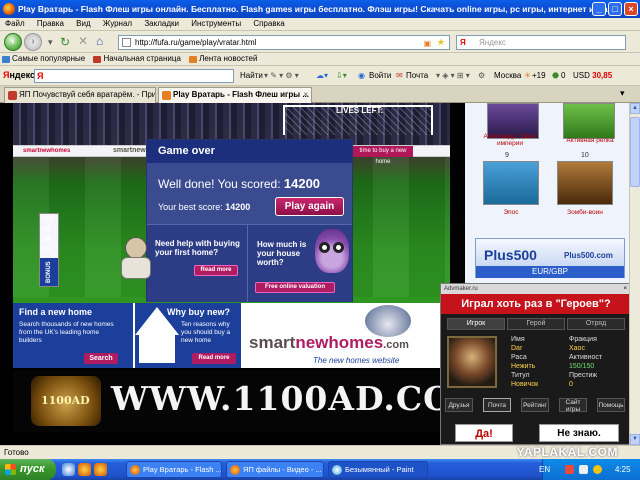  I want to click on bookmark-popular: Самые популярные, so click(44, 58).